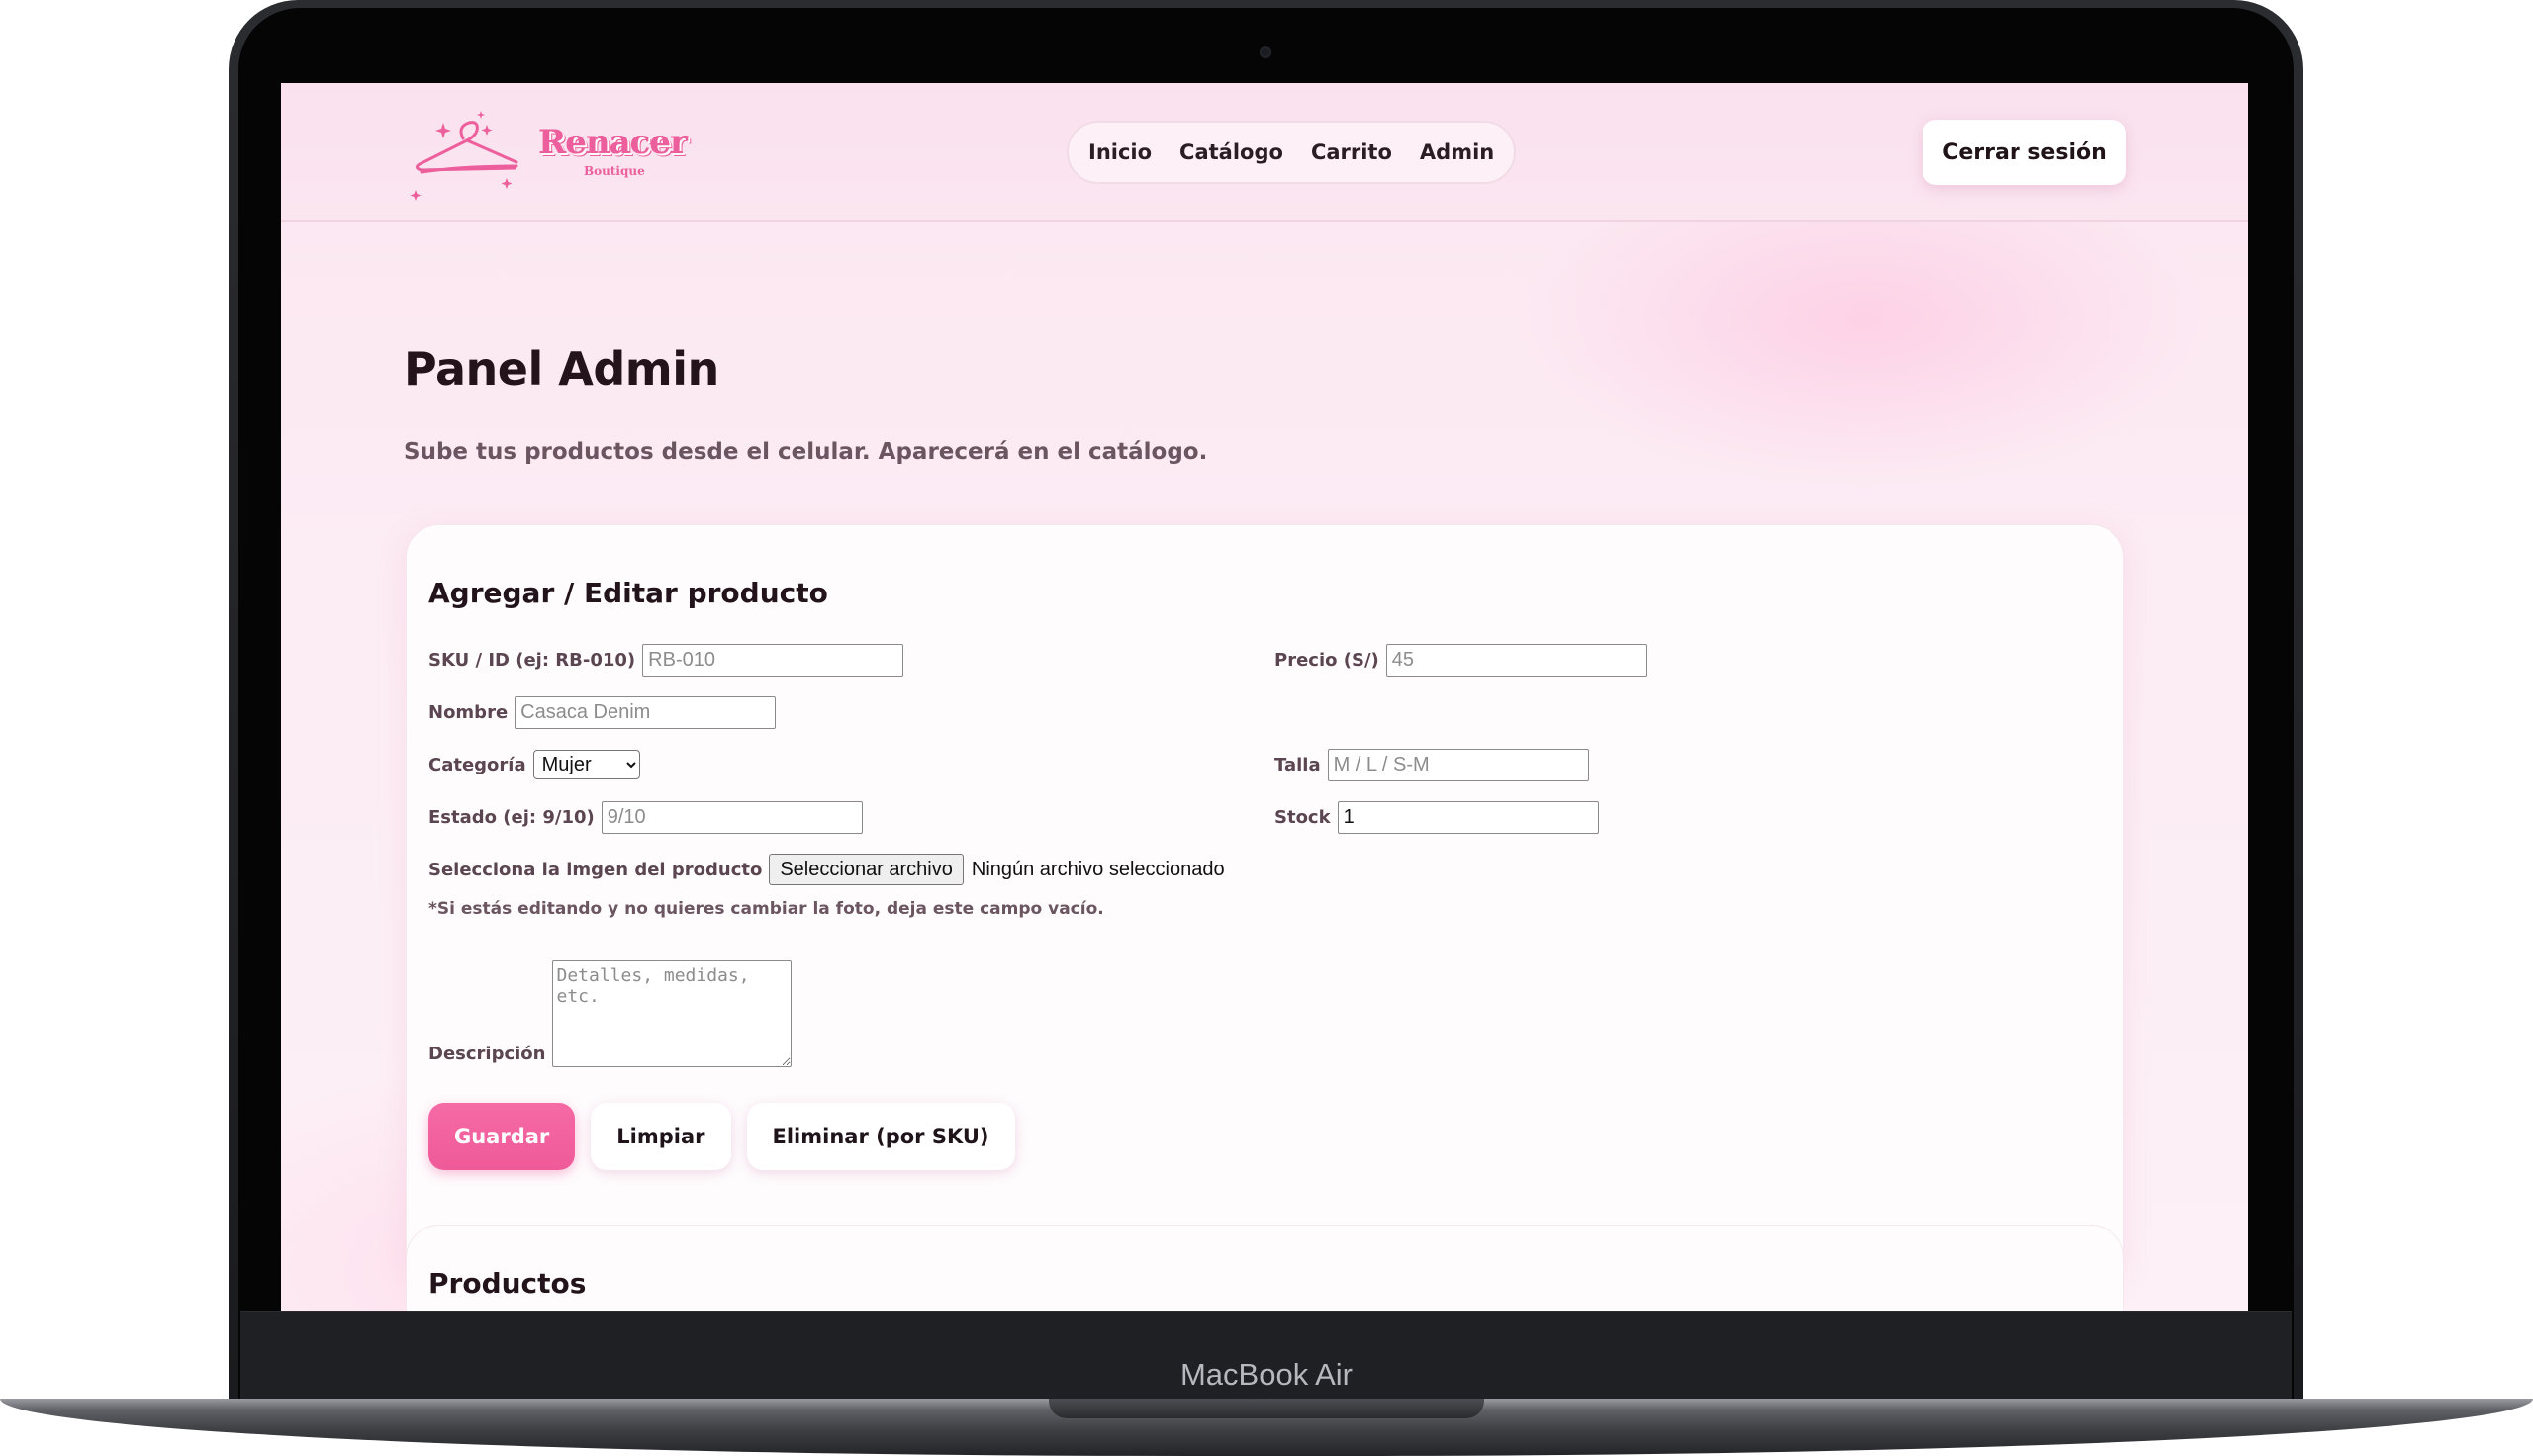 Image resolution: width=2533 pixels, height=1456 pixels. Describe the element at coordinates (1120, 152) in the screenshot. I see `nav-item-inicio: Inicio` at that location.